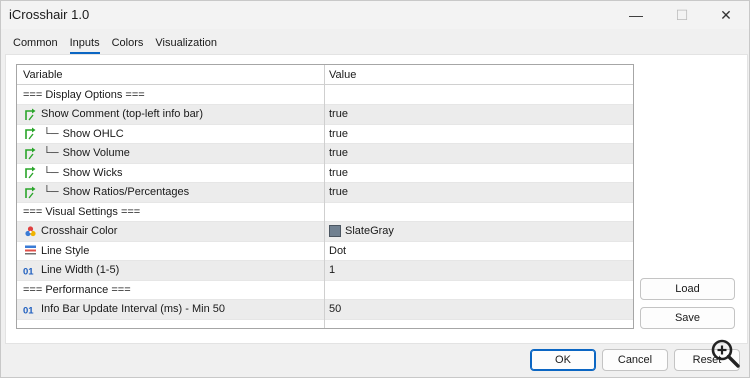 Image resolution: width=750 pixels, height=378 pixels. What do you see at coordinates (122, 114) in the screenshot?
I see `variable-label: Show Comment (top-left info bar)` at bounding box center [122, 114].